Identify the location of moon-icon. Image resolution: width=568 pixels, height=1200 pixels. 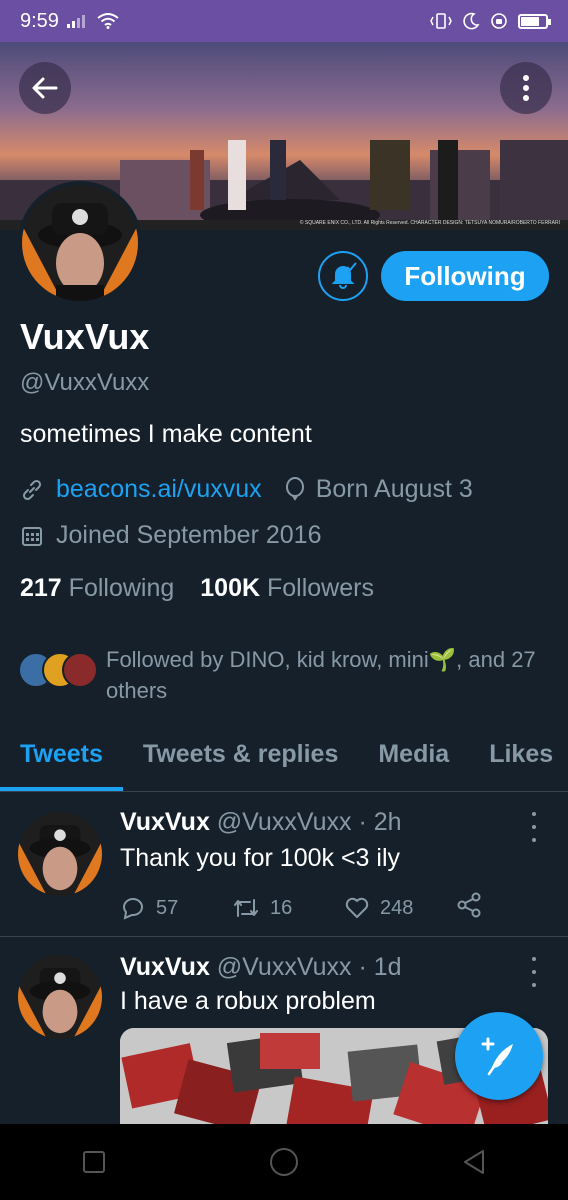
(471, 21).